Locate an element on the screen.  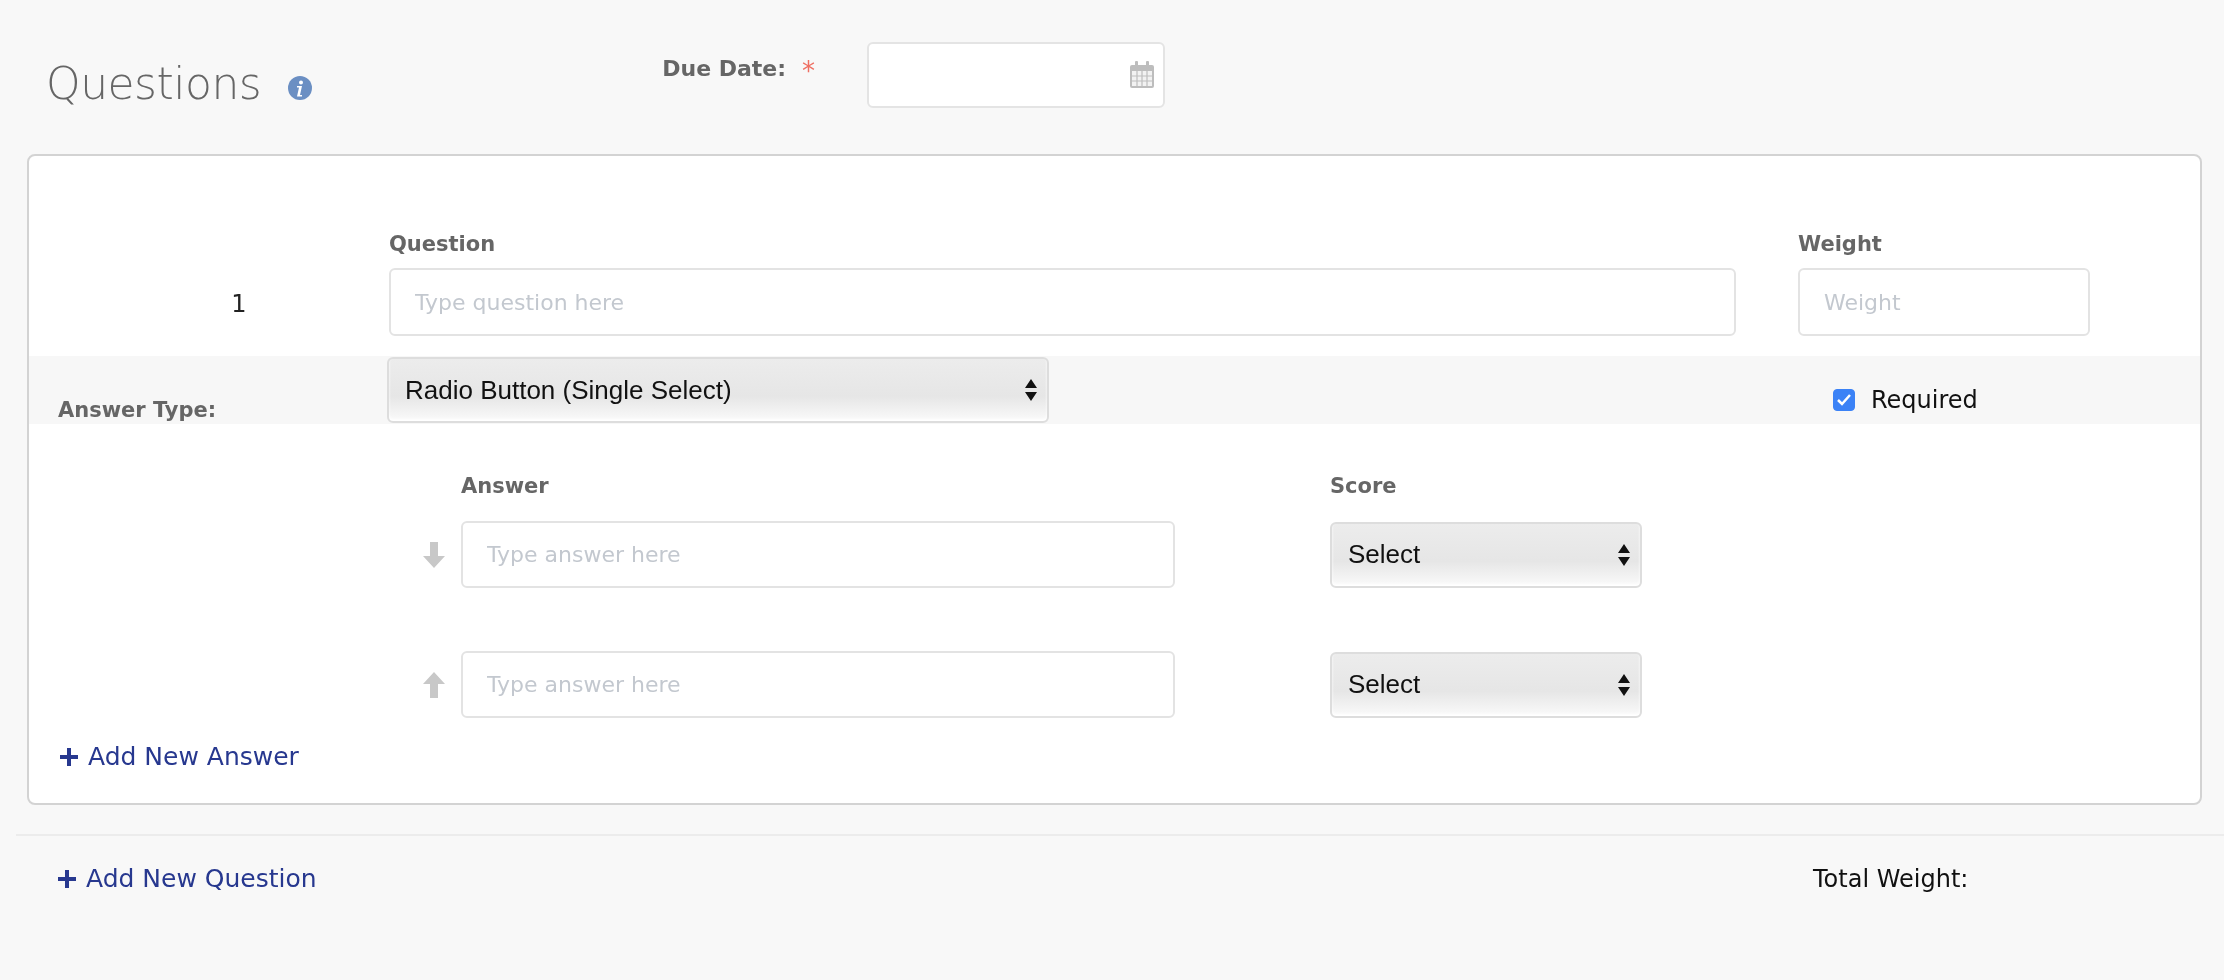
add-answer-link: Add New Answer is located at coordinates (179, 756).